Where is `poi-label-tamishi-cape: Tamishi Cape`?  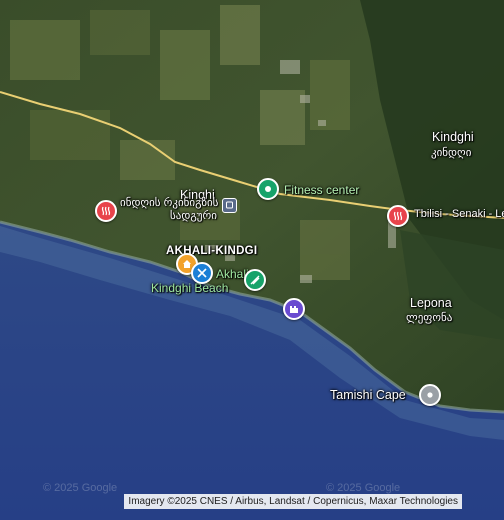
poi-label-tamishi-cape: Tamishi Cape is located at coordinates (368, 395).